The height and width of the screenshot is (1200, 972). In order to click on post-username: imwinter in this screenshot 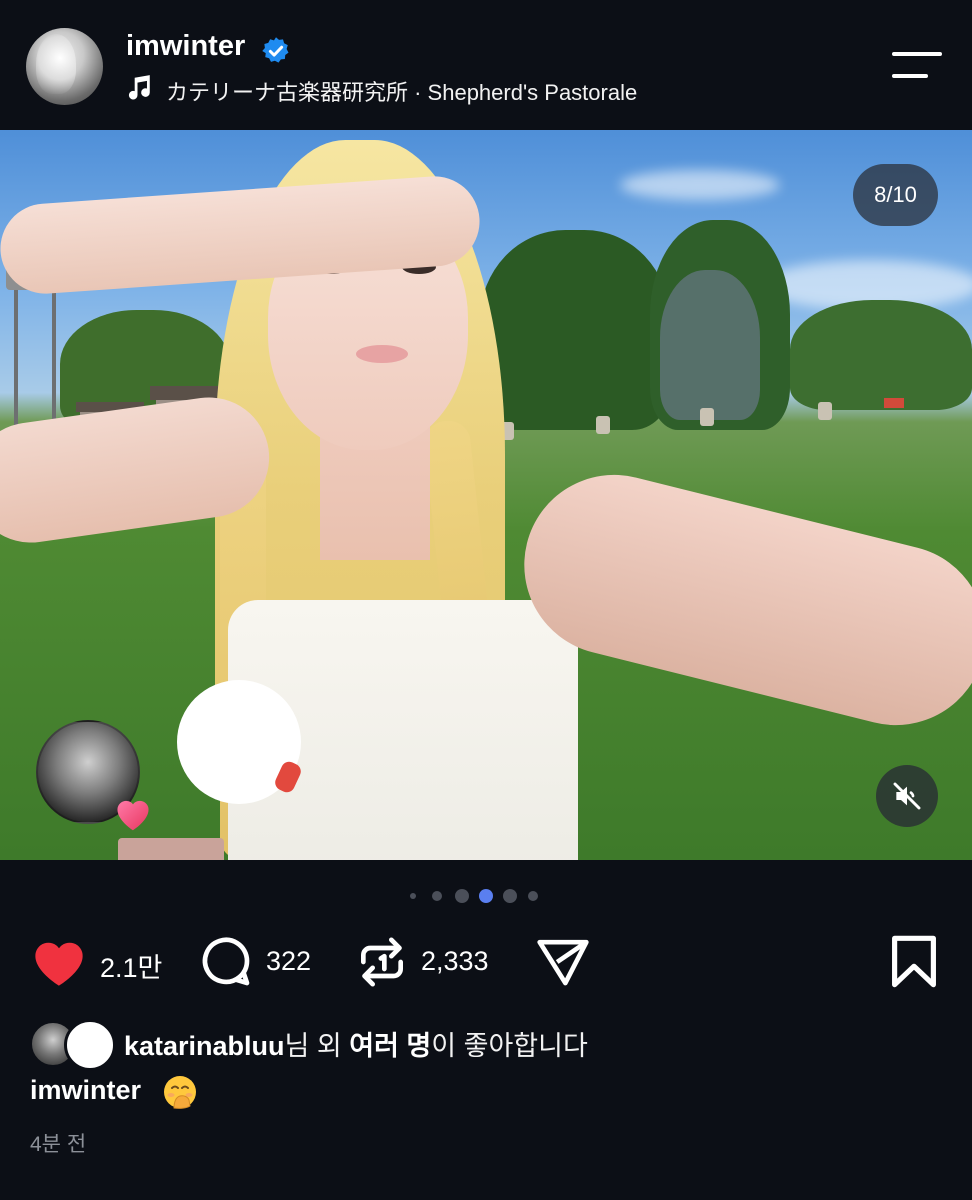, I will do `click(185, 46)`.